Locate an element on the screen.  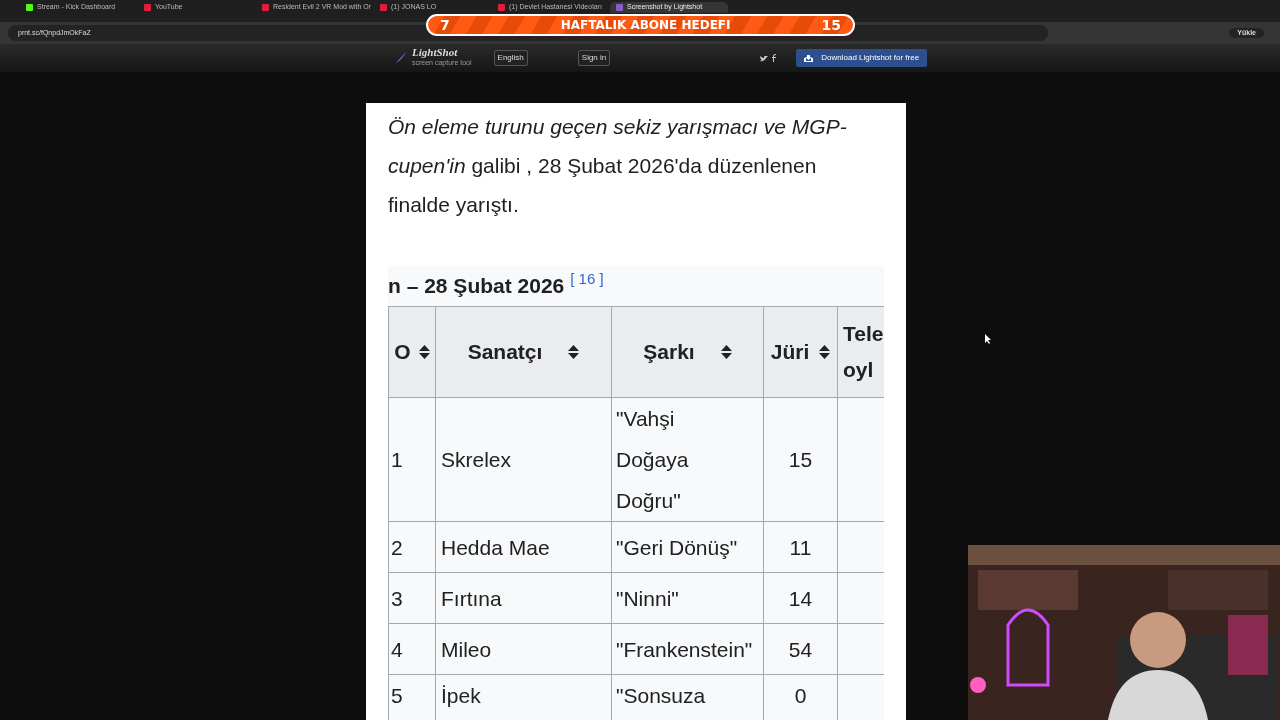
table-cell: "Frankenstein" is located at coordinates (684, 649).